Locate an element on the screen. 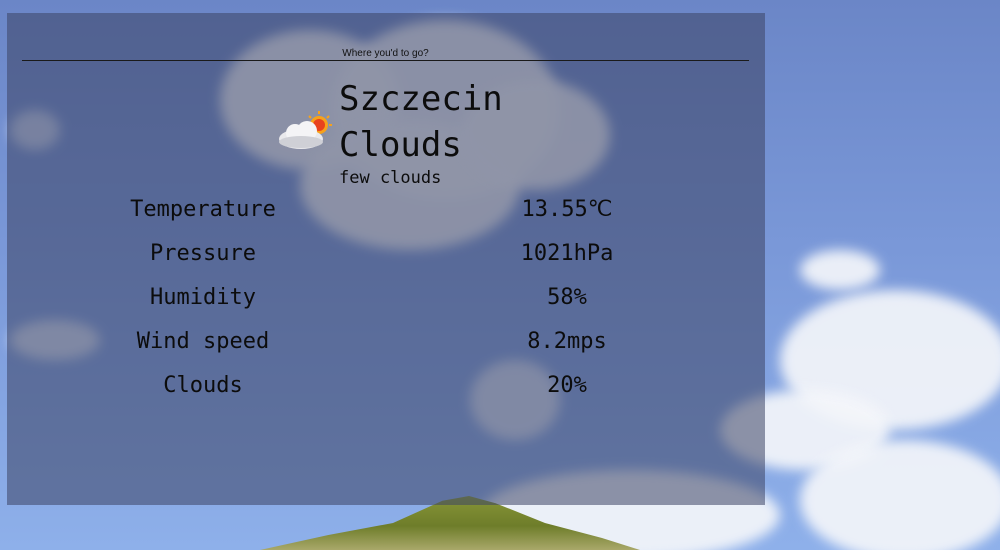 Image resolution: width=1000 pixels, height=550 pixels. stat-row-humidity: Humidity 58% is located at coordinates (386, 301).